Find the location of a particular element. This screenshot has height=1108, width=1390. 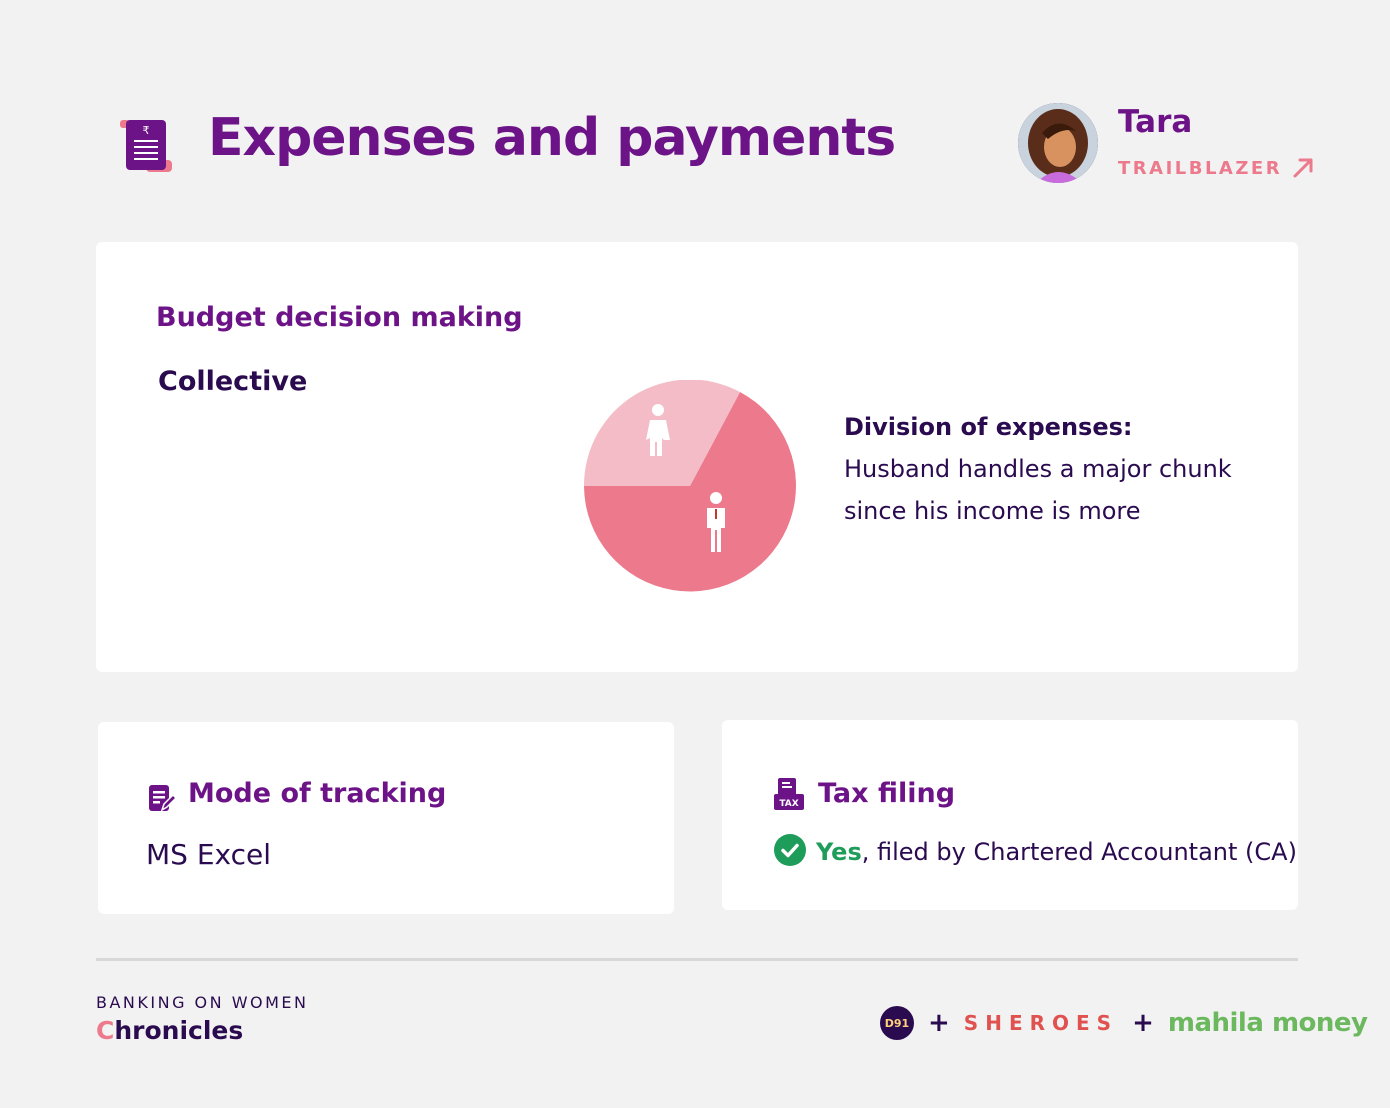

persona-tag-label: TRAILBLAZER is located at coordinates (1200, 168).